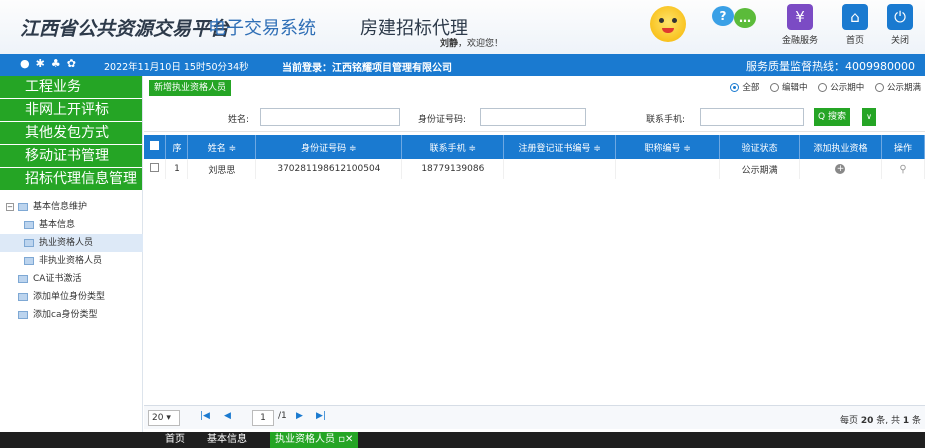 This screenshot has width=925, height=448. I want to click on collapse-icon: −, so click(10, 206).